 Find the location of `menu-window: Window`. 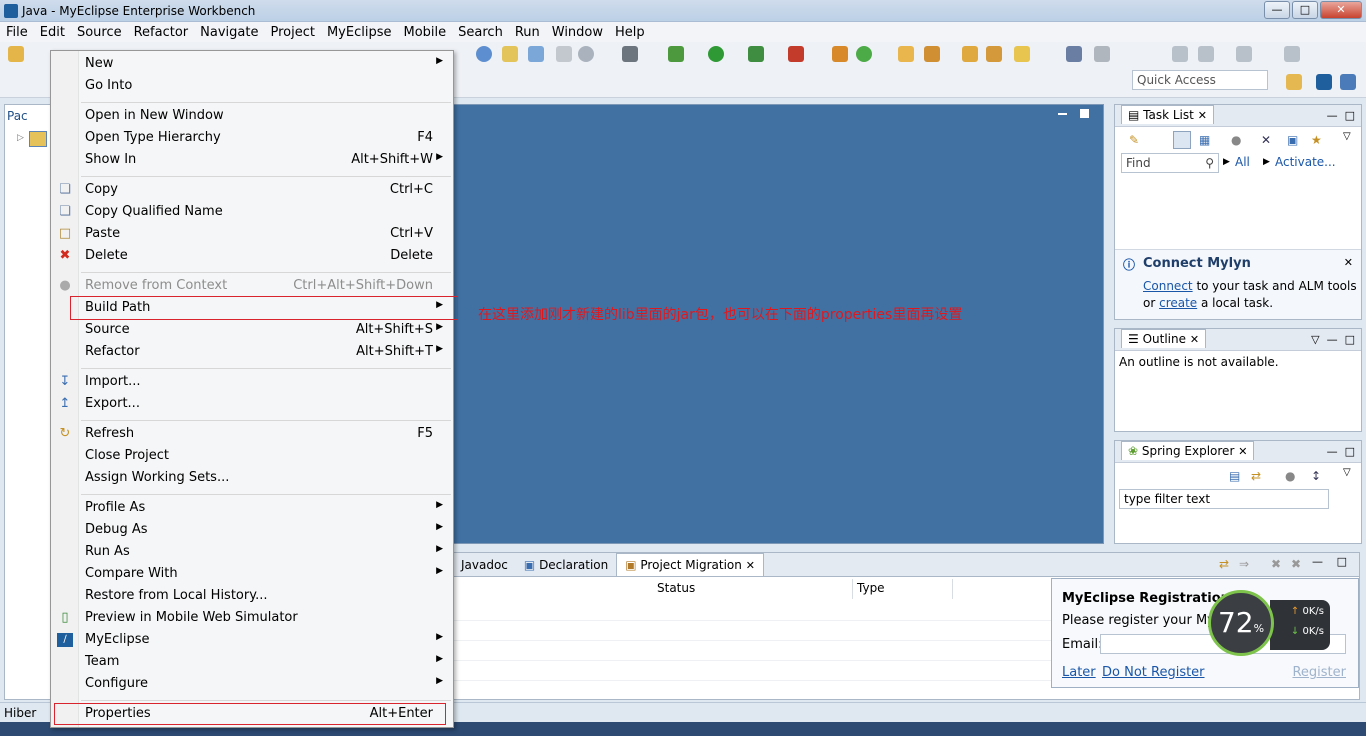

menu-window: Window is located at coordinates (577, 32).